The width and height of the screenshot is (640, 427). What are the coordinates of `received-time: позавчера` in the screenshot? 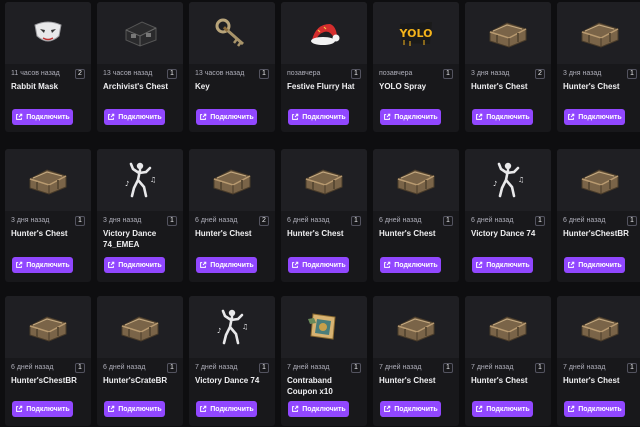 It's located at (304, 73).